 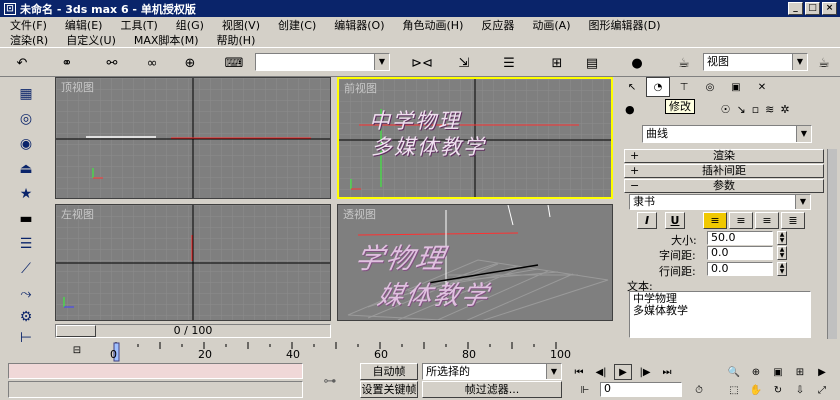 What do you see at coordinates (667, 372) in the screenshot?
I see `goto-end-icon: ⏭` at bounding box center [667, 372].